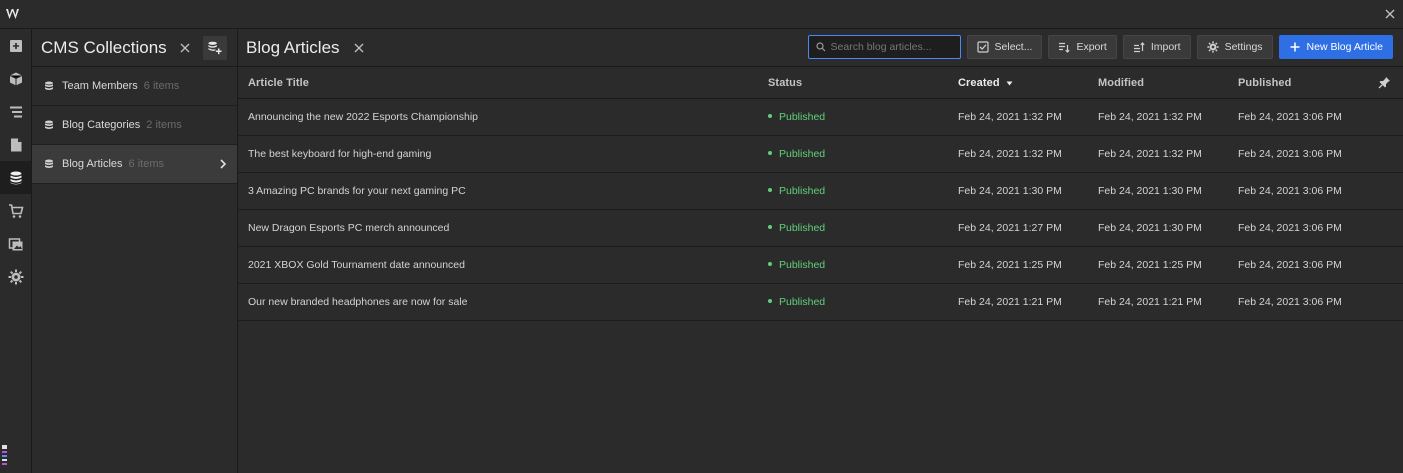 This screenshot has height=473, width=1403. What do you see at coordinates (92, 164) in the screenshot?
I see `collection-name: Blog Articles` at bounding box center [92, 164].